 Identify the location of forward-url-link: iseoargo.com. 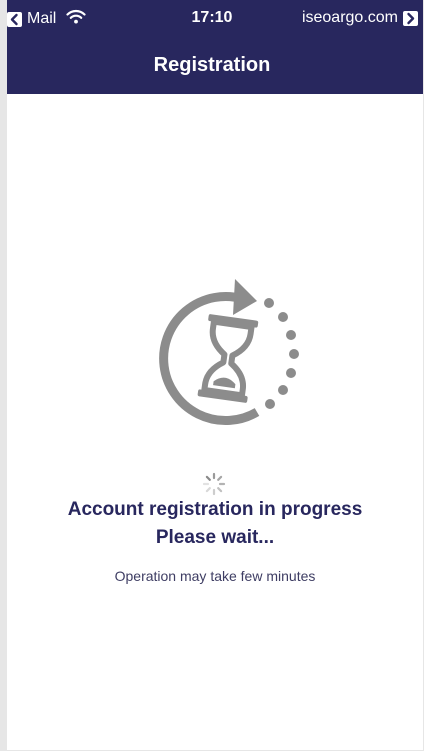
(360, 18).